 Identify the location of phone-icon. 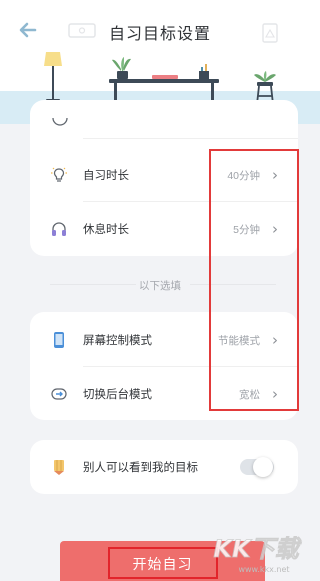
(59, 340).